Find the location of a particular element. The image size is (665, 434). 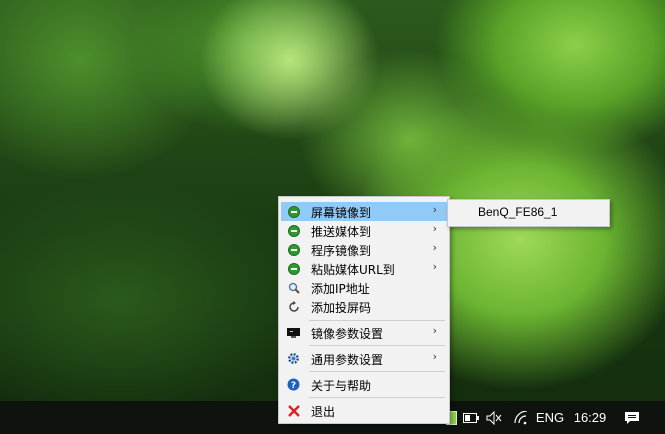

volume-muted-icon is located at coordinates (494, 417).